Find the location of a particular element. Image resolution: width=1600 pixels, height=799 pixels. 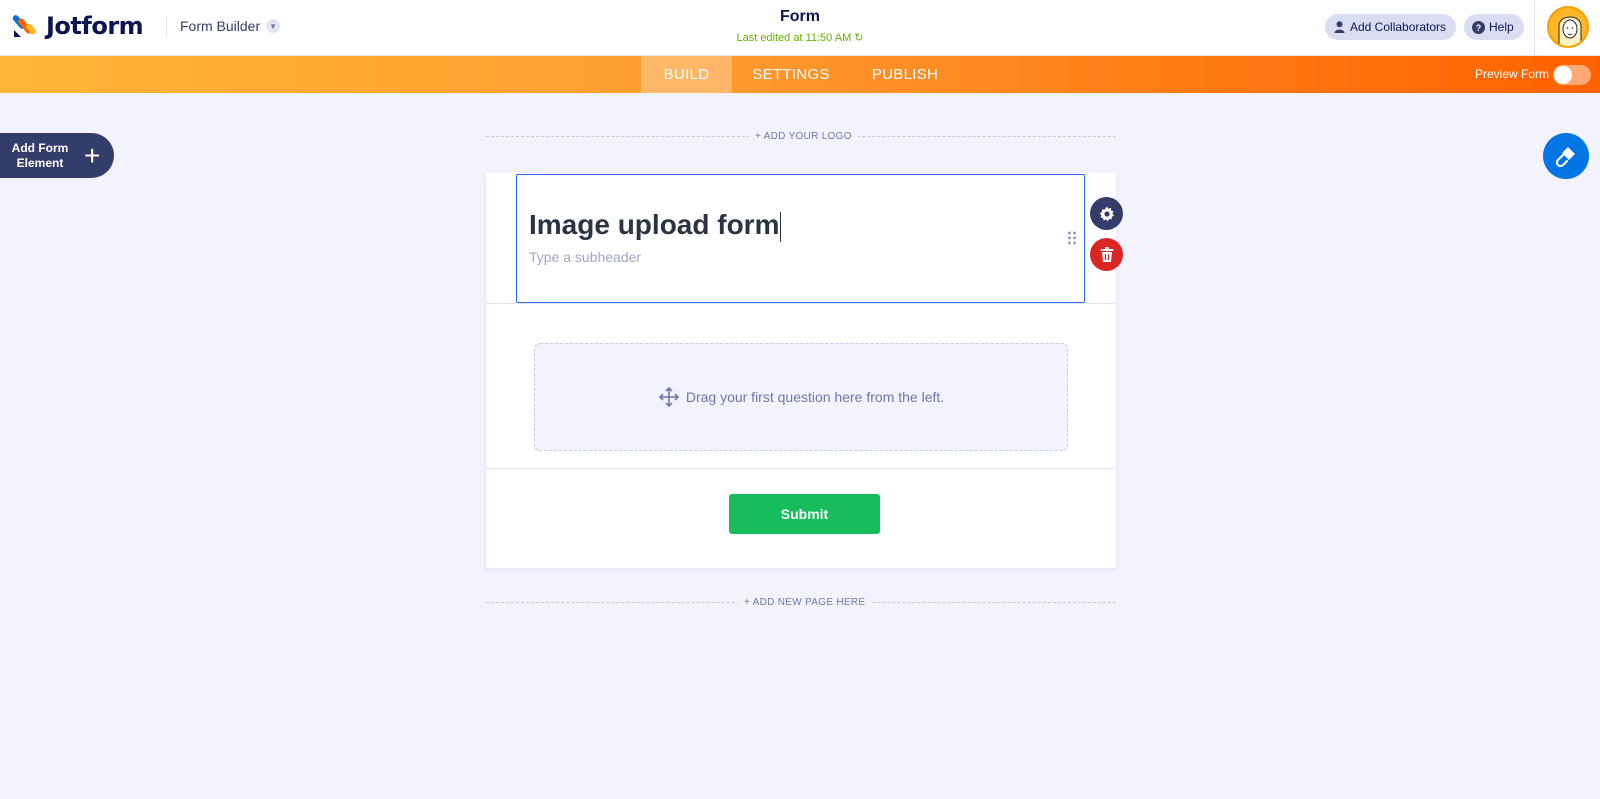

header-divider-right is located at coordinates (1534, 28).